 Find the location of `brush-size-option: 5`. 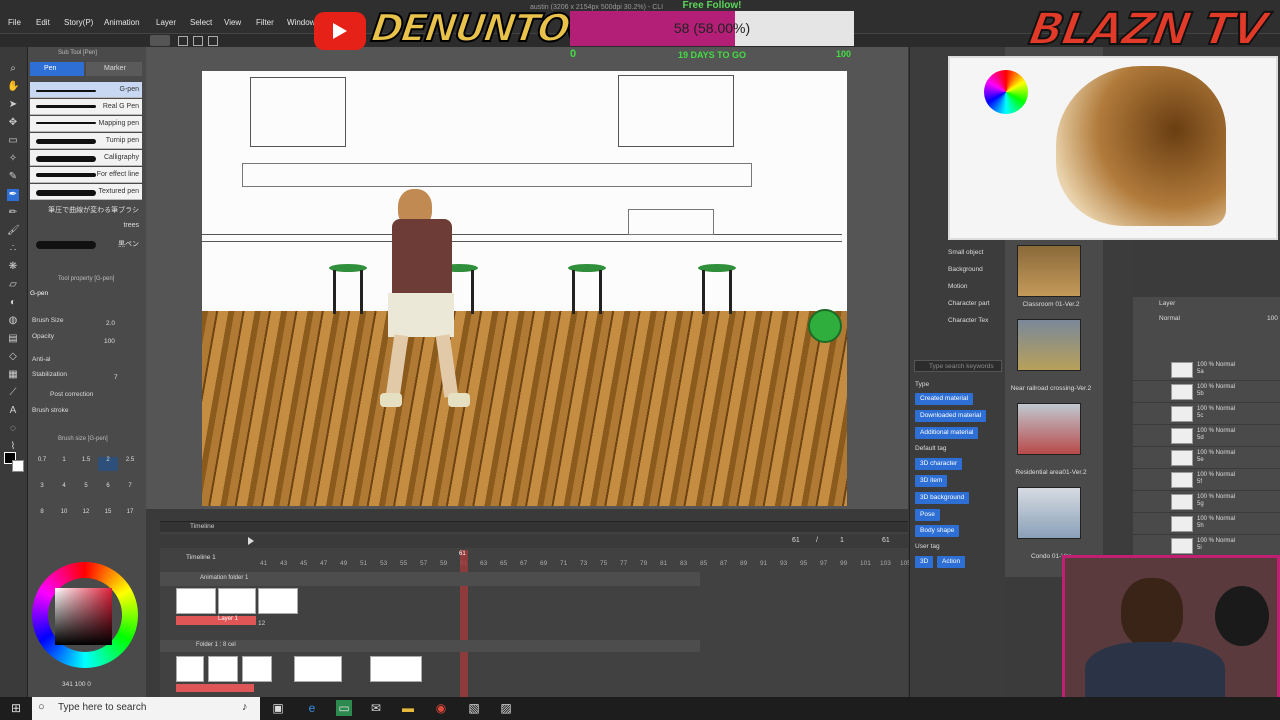

brush-size-option: 5 is located at coordinates (86, 490).